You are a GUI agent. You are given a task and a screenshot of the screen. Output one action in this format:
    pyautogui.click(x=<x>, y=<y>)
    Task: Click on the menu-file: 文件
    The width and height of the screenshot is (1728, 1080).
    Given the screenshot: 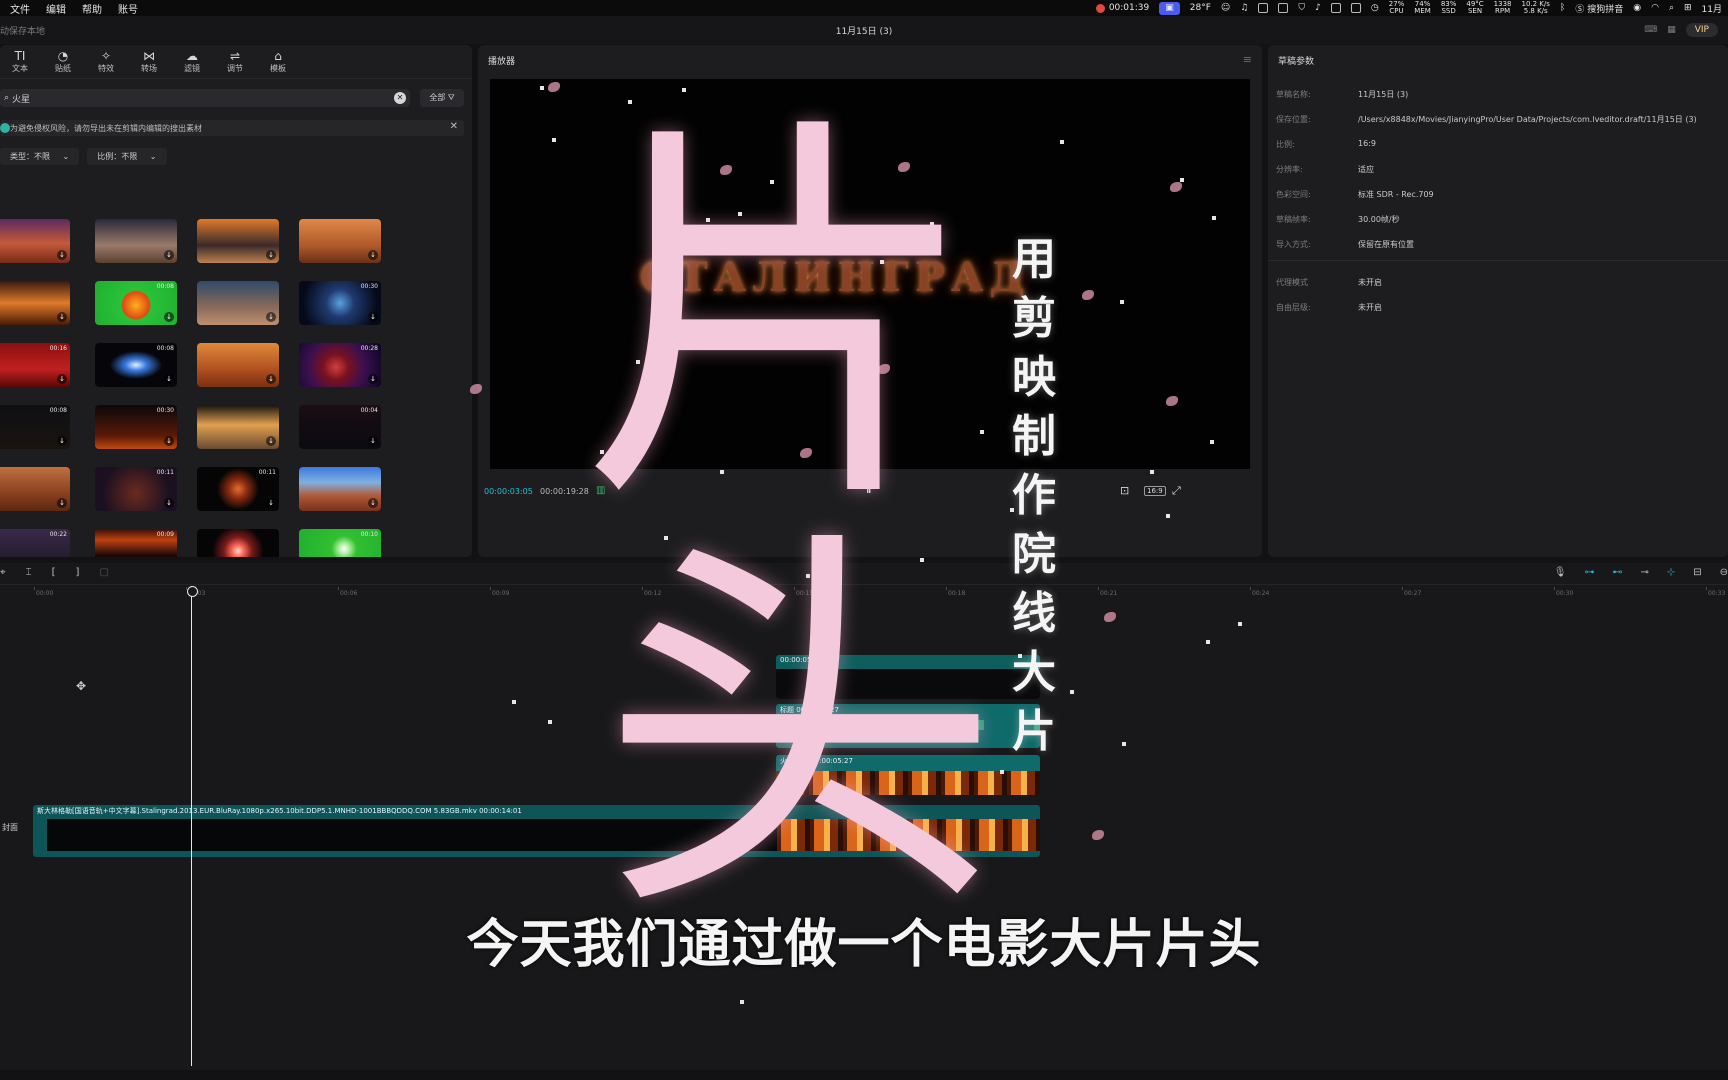 What is the action you would take?
    pyautogui.click(x=20, y=8)
    